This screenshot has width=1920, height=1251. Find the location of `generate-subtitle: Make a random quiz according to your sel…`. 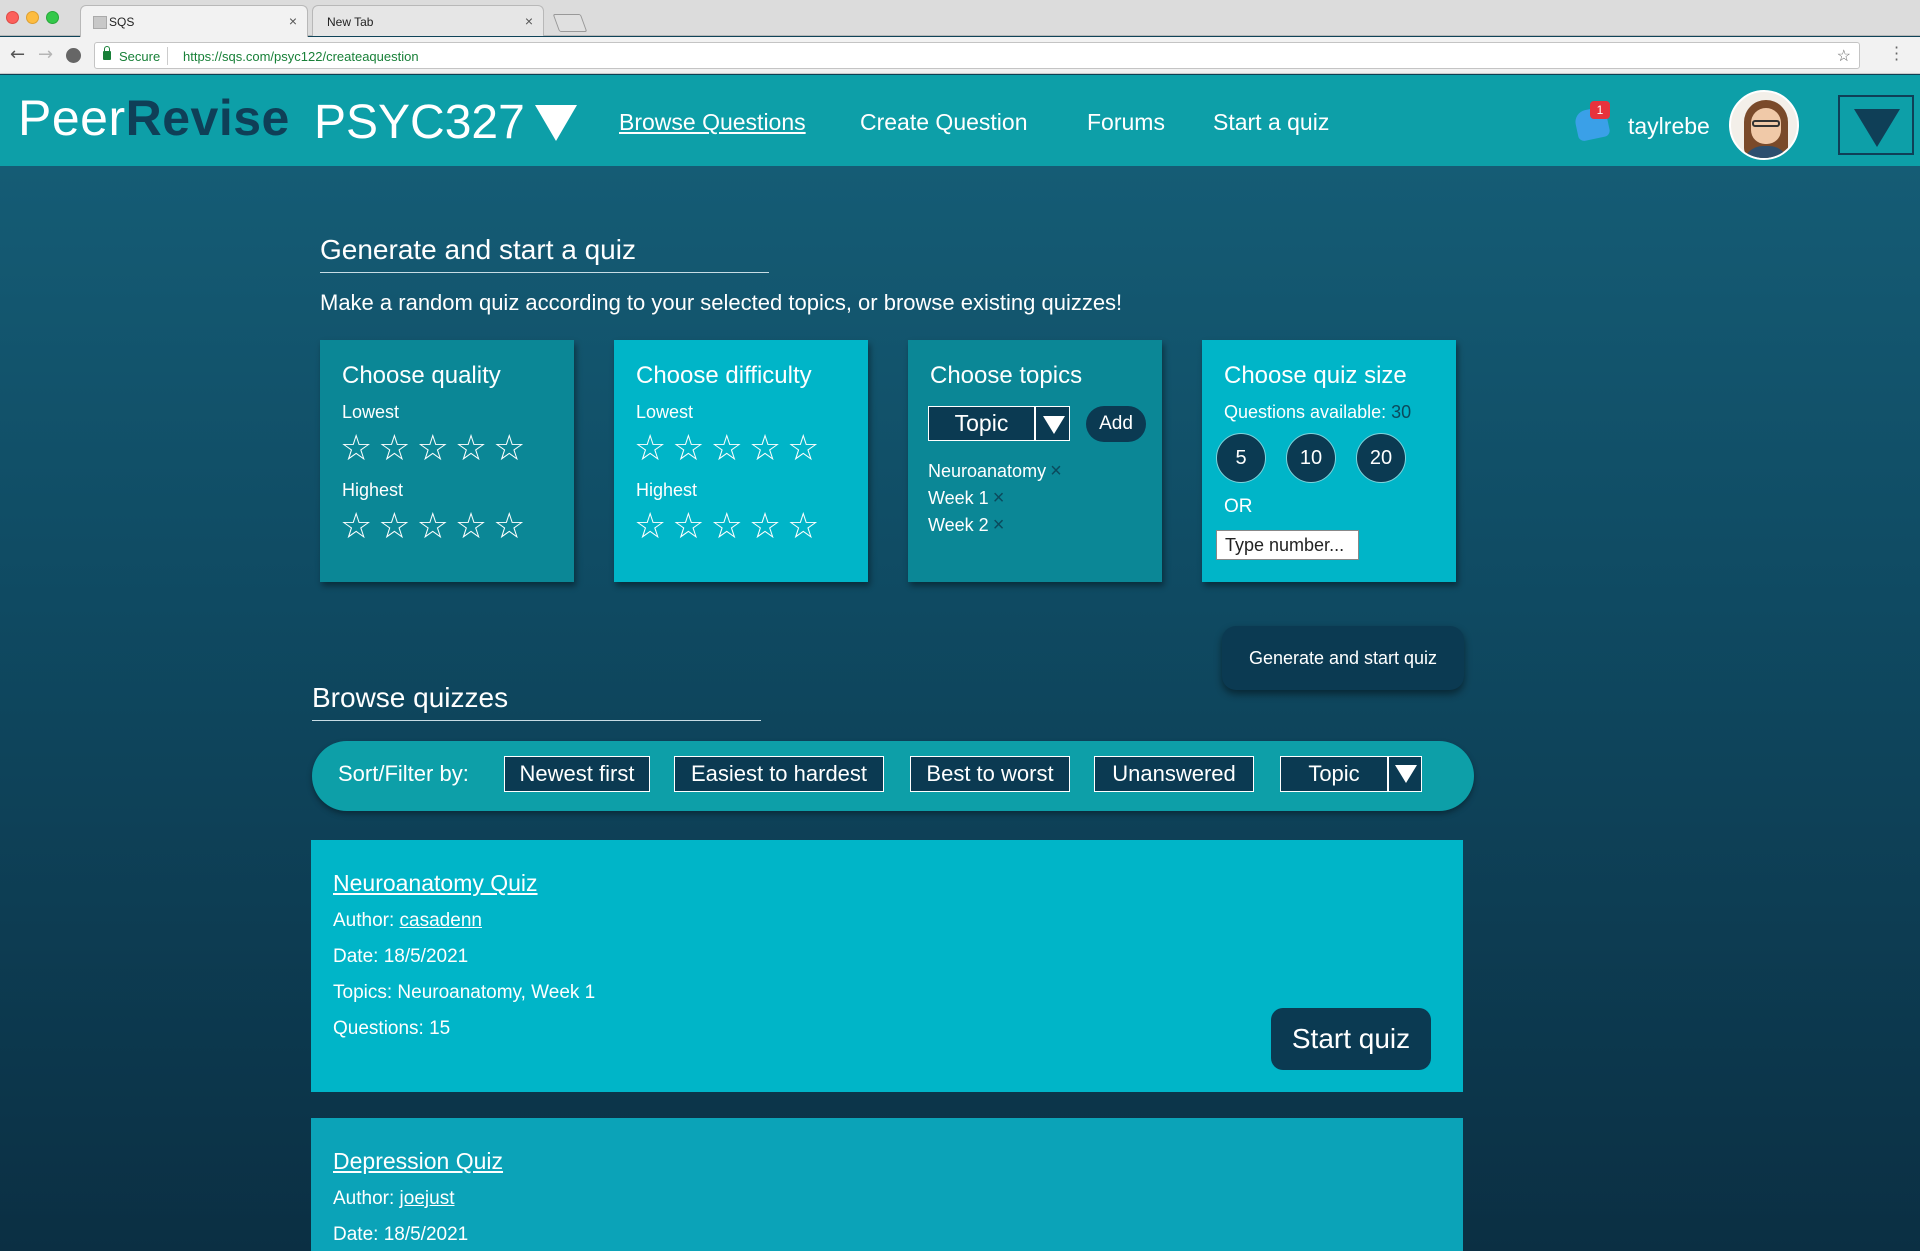

generate-subtitle: Make a random quiz according to your sel… is located at coordinates (721, 302).